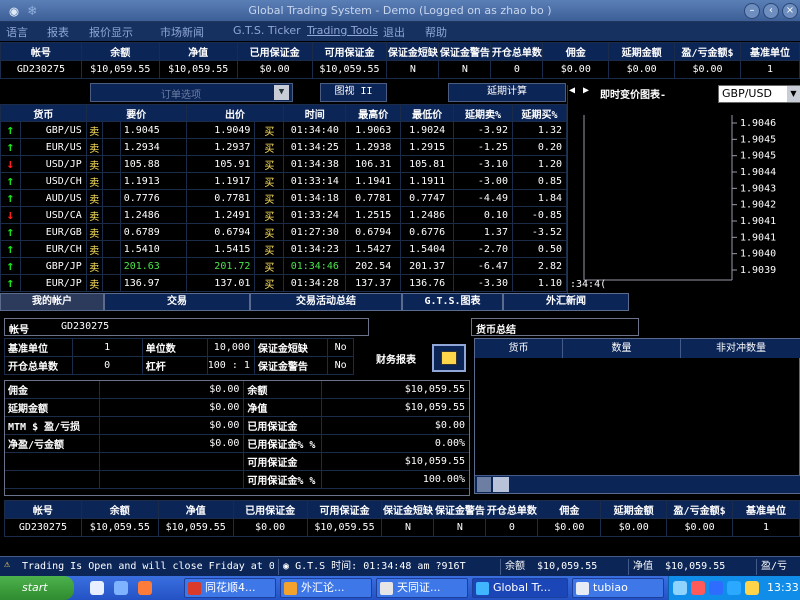  Describe the element at coordinates (427, 113) in the screenshot. I see `rates-header: 最低价` at that location.